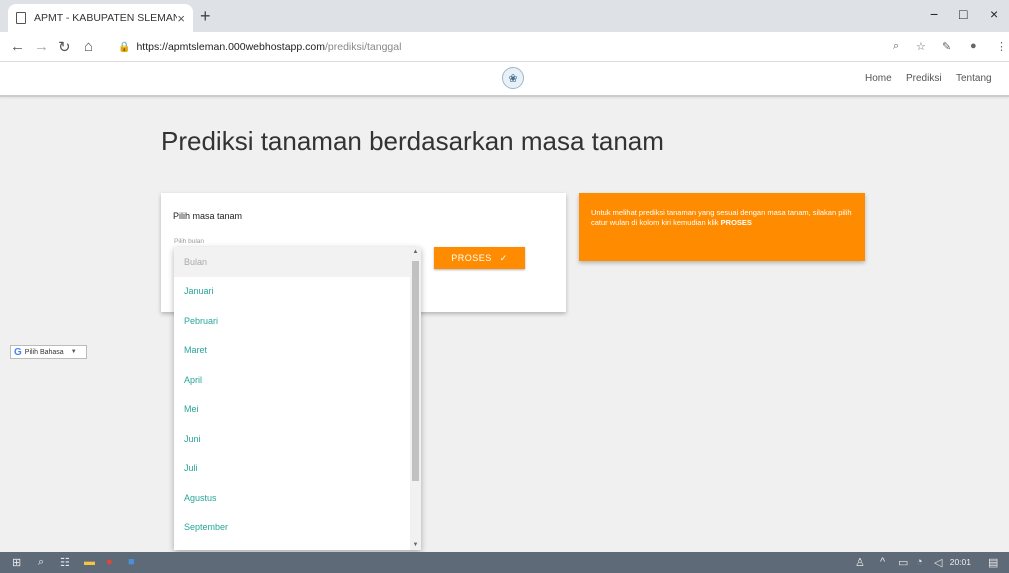 This screenshot has height=573, width=1009. I want to click on page-title: Prediksi tanaman berdasarkan masa tanam, so click(412, 141).